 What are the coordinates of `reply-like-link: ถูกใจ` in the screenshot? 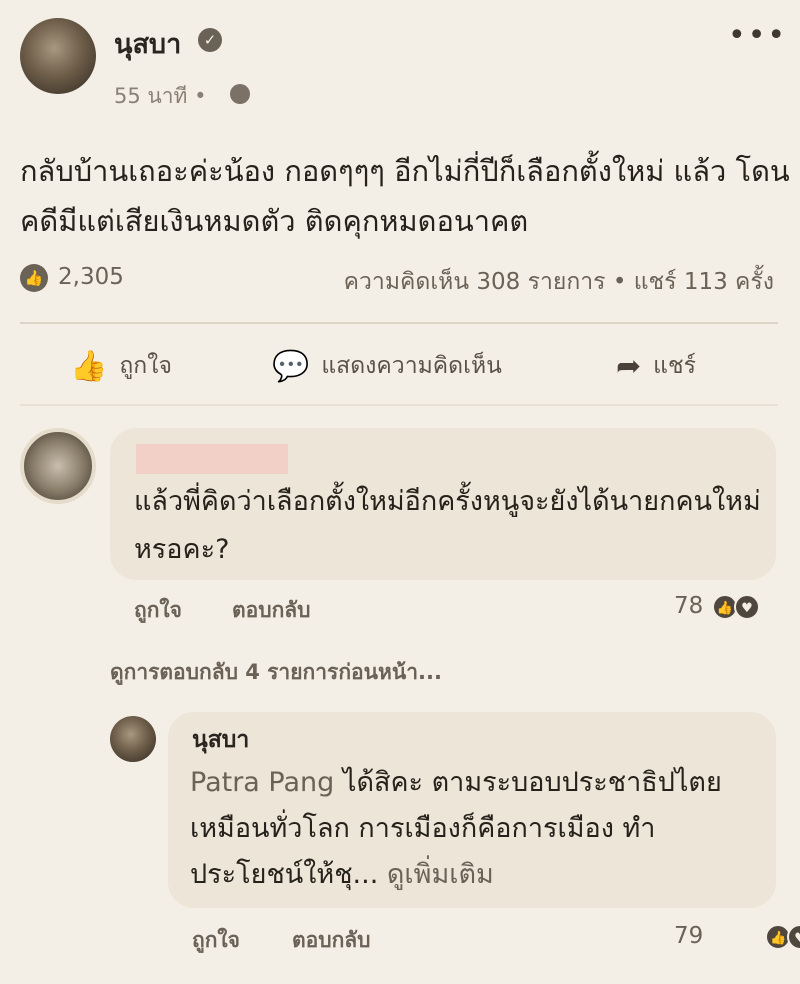 It's located at (216, 940).